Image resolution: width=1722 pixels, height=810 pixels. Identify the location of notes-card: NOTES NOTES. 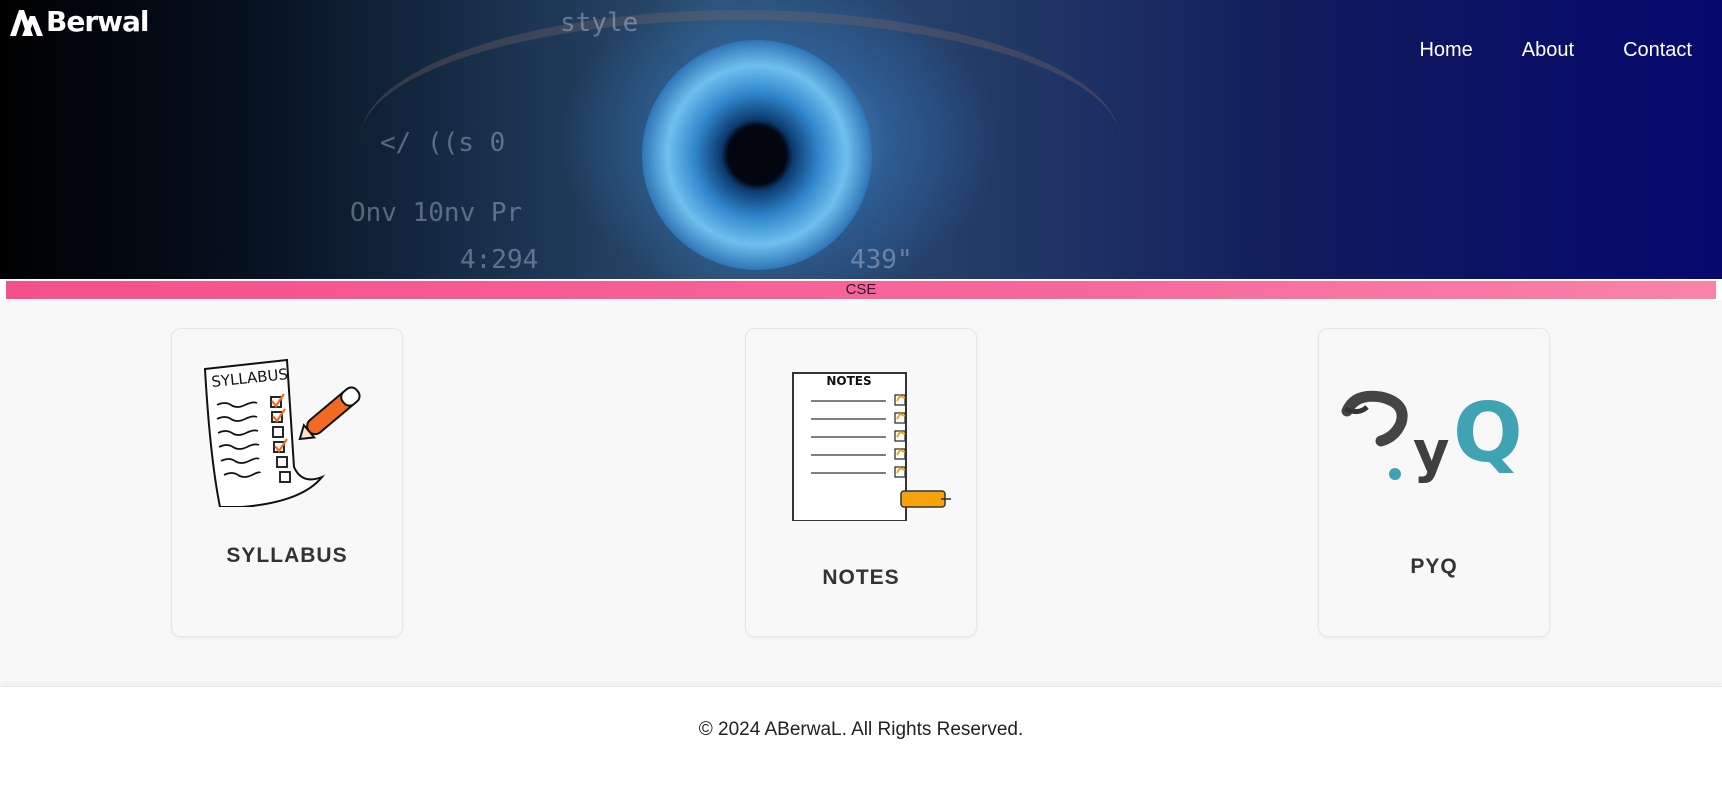
(861, 482).